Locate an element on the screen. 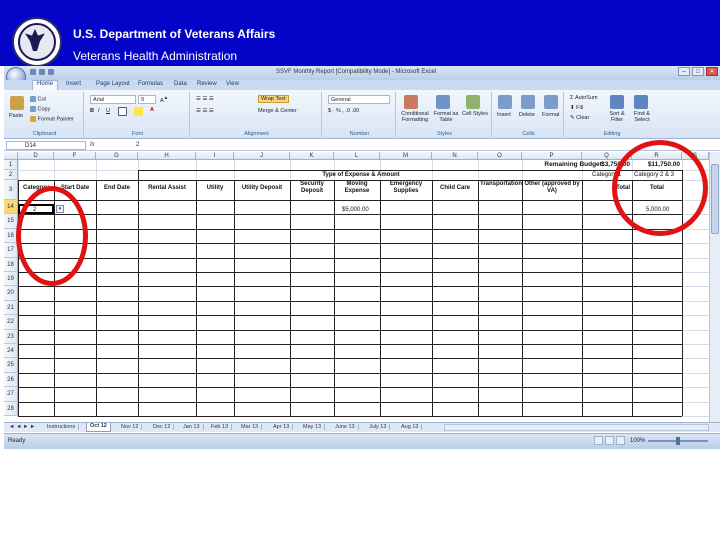 Image resolution: width=720 pixels, height=540 pixels. row-header: 25 is located at coordinates (11, 365).